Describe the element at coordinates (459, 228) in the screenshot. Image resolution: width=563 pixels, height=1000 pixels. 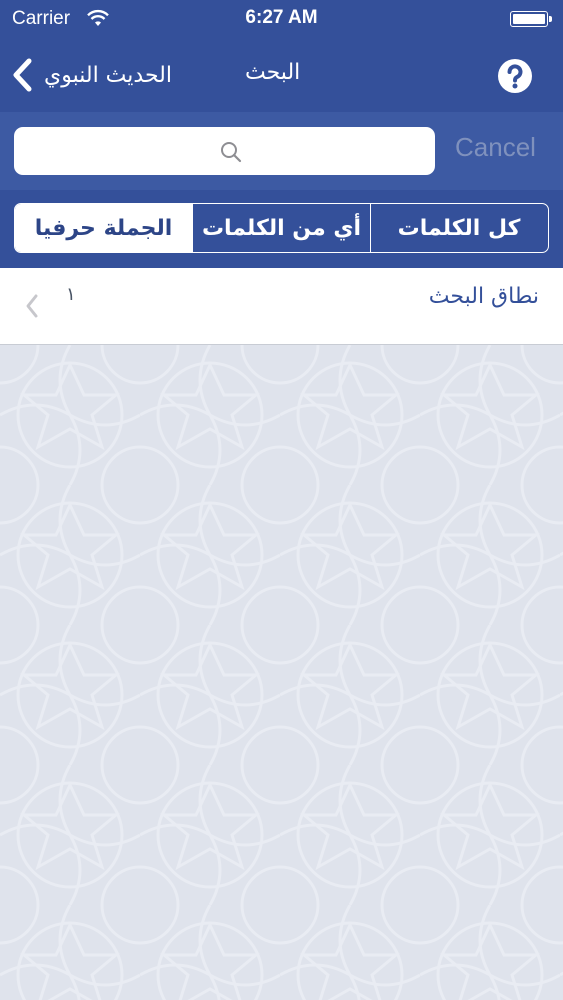
I see `segment-all-words: كل الكلمات` at that location.